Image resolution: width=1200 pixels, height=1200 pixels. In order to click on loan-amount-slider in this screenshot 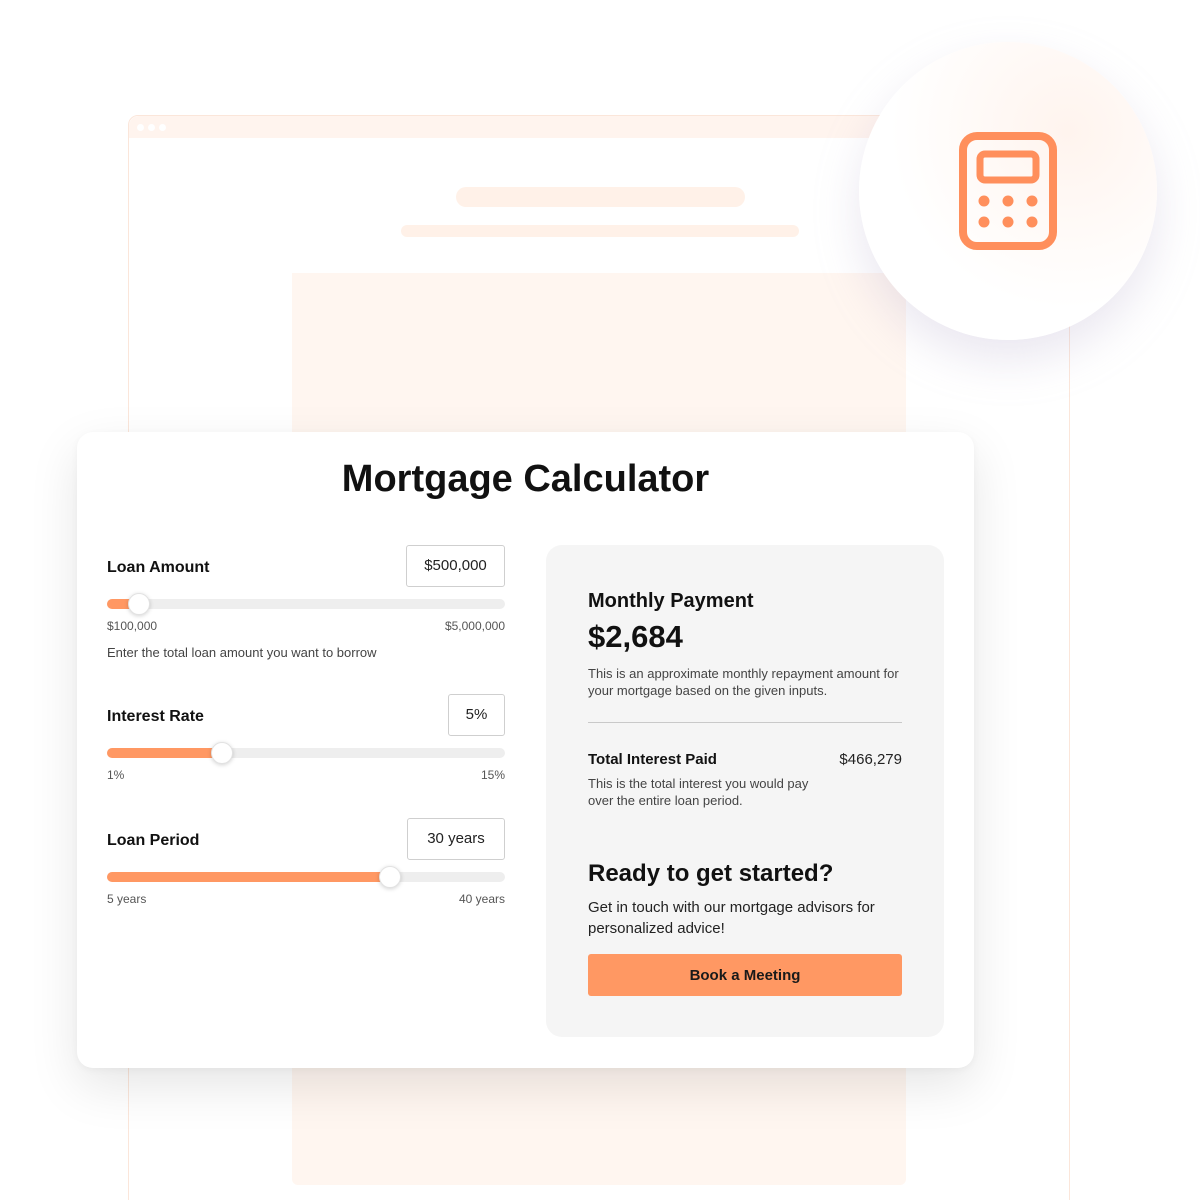, I will do `click(306, 604)`.